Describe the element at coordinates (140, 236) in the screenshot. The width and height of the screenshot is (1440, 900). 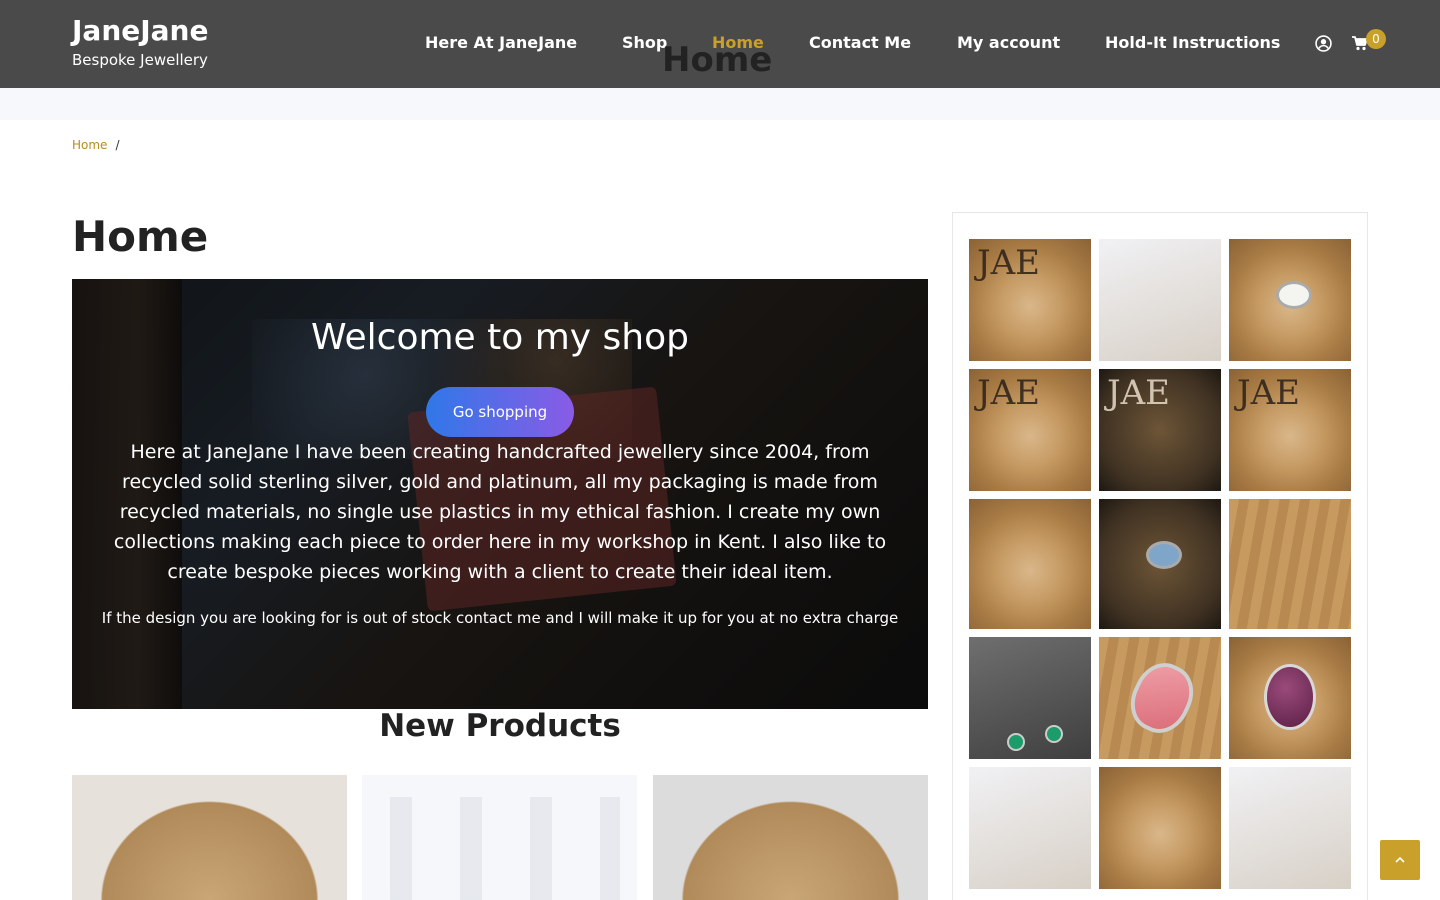
I see `page-title: Home` at that location.